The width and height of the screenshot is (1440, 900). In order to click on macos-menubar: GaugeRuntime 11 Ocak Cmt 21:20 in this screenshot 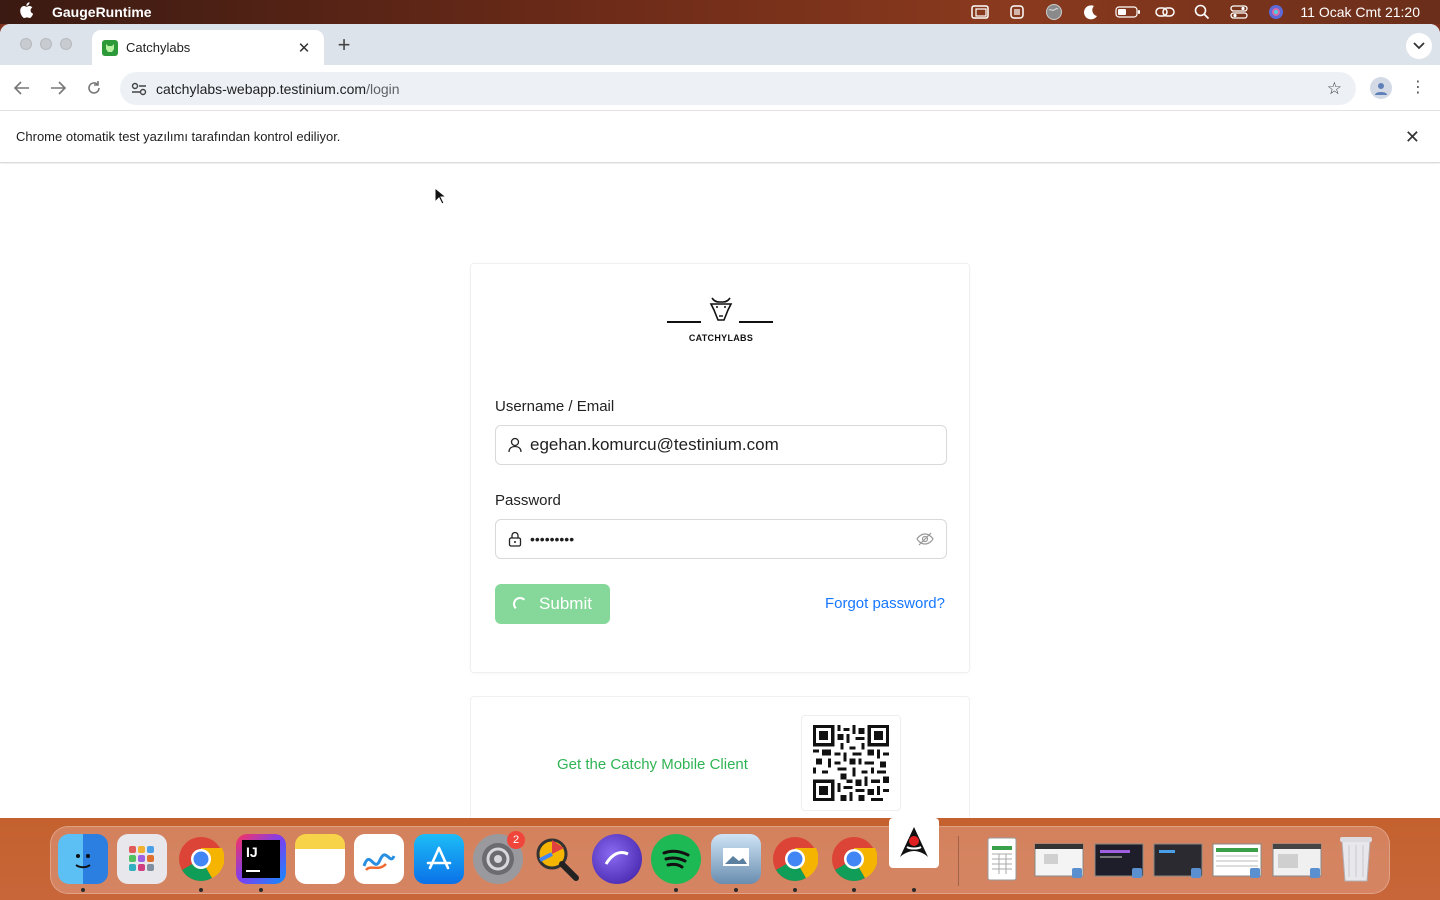, I will do `click(720, 12)`.